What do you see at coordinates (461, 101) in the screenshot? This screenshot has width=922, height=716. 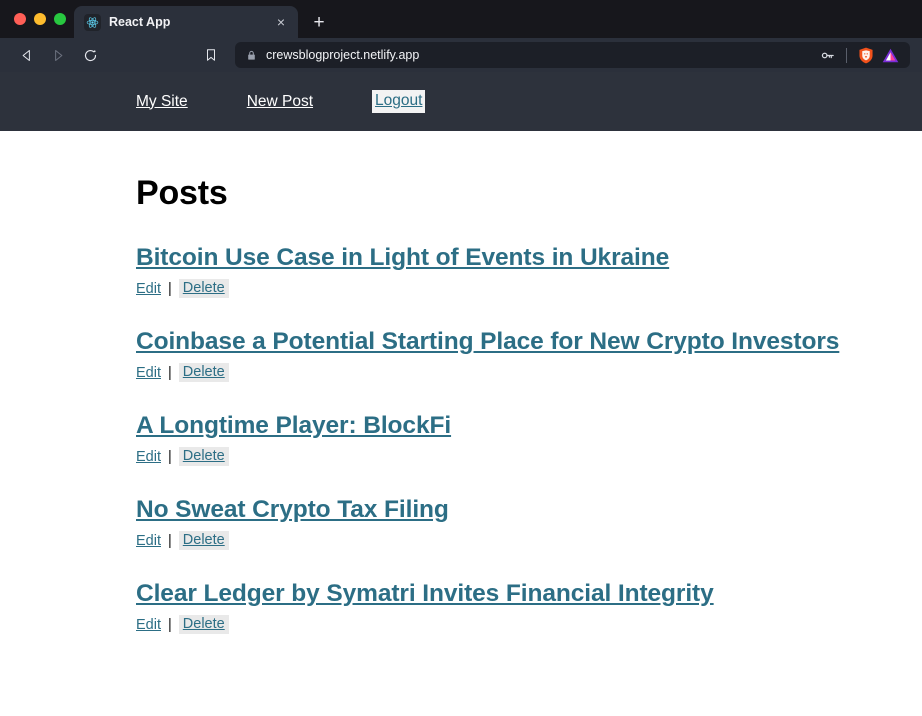 I see `site-navigation: My Site New Post Logout` at bounding box center [461, 101].